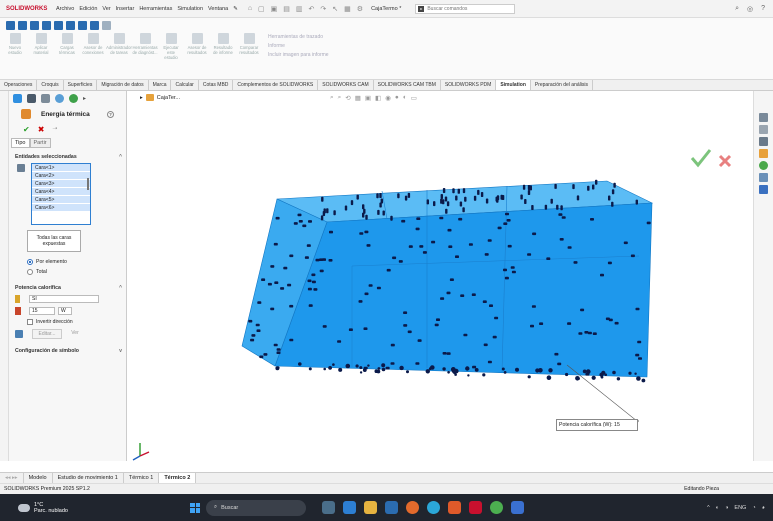 The image size is (773, 521). I want to click on list-item: Cara<6>, so click(61, 208).